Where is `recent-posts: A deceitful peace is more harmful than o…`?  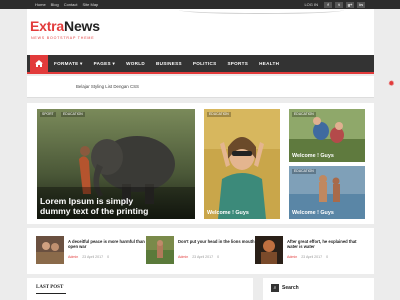
recent-posts: A deceitful peace is more harmful than o… is located at coordinates (200, 251).